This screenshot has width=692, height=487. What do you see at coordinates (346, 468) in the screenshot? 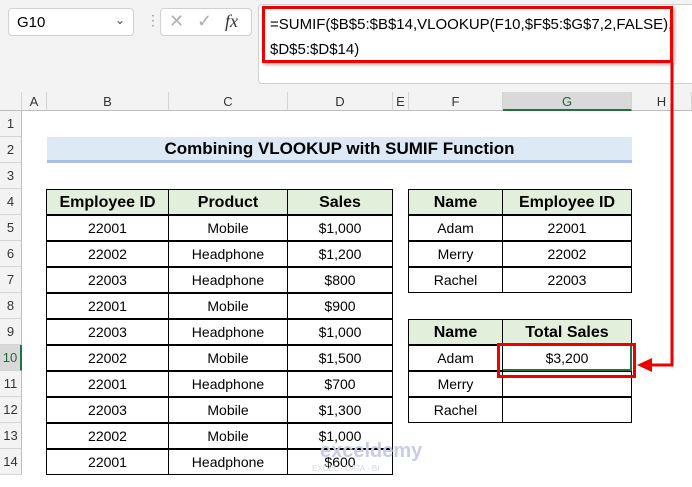
I see `watermark-tagline: EXCEL · DATA · BI` at bounding box center [346, 468].